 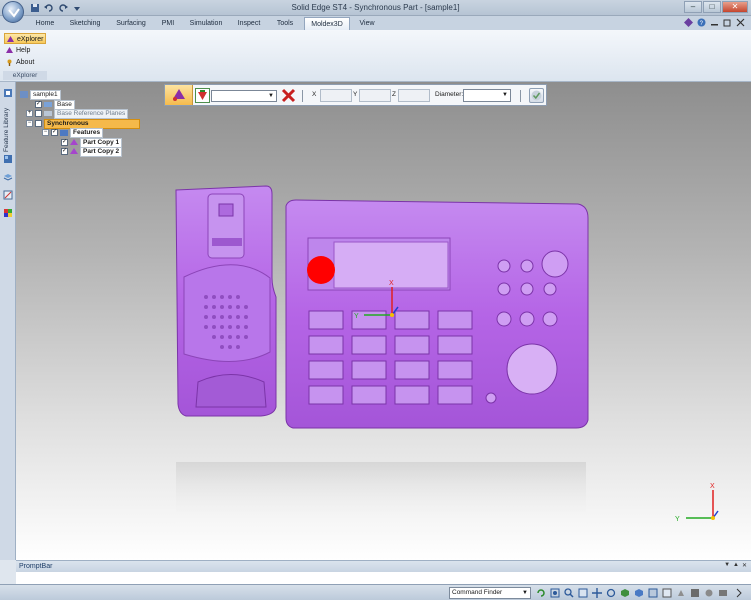 What do you see at coordinates (327, 23) in the screenshot?
I see `tab-moldex3d: Moldex3D` at bounding box center [327, 23].